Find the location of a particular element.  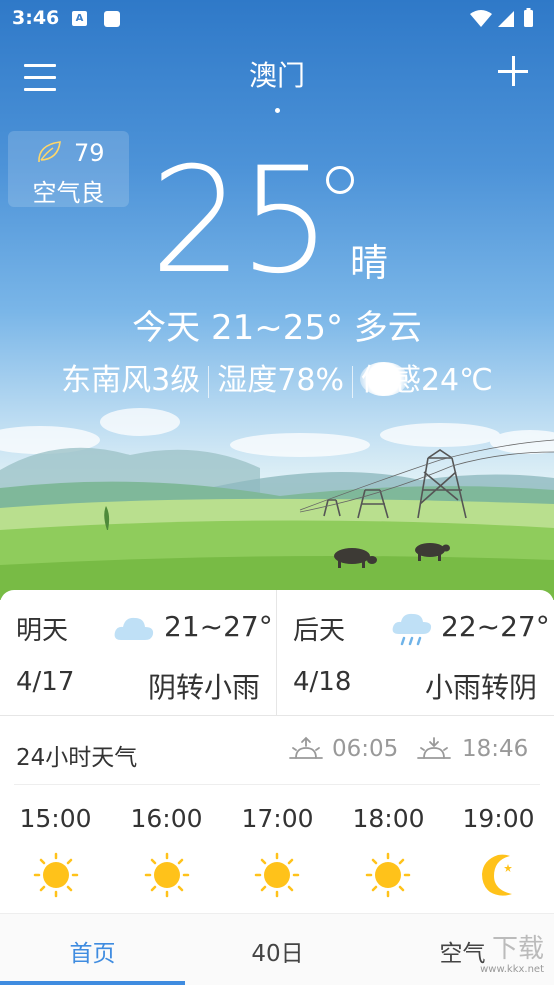

add-city-button is located at coordinates (513, 71).